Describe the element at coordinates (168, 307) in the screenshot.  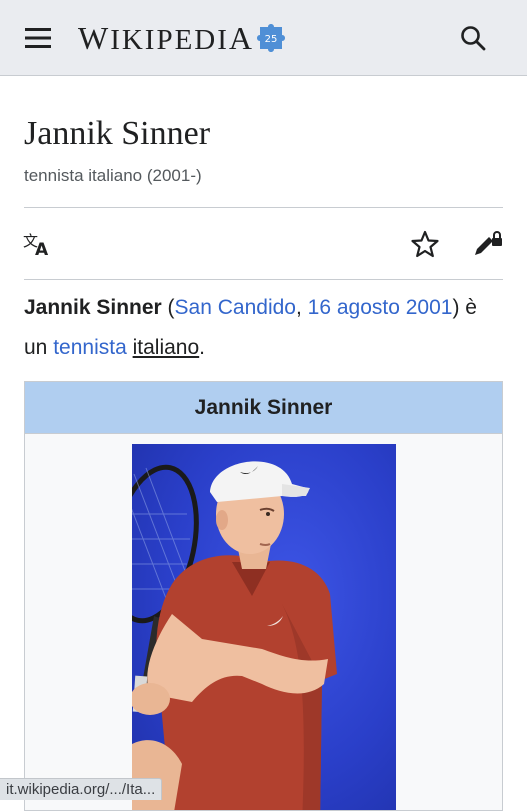
I see `lead-text: (` at that location.